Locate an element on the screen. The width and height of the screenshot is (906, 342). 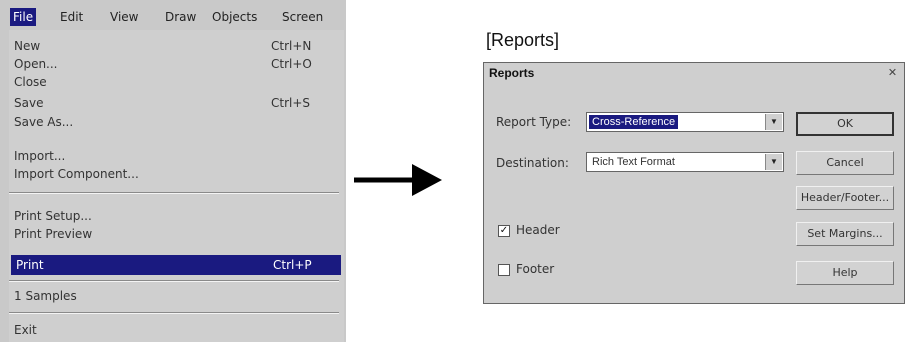
footer-checkbox-label: Footer is located at coordinates (535, 269).